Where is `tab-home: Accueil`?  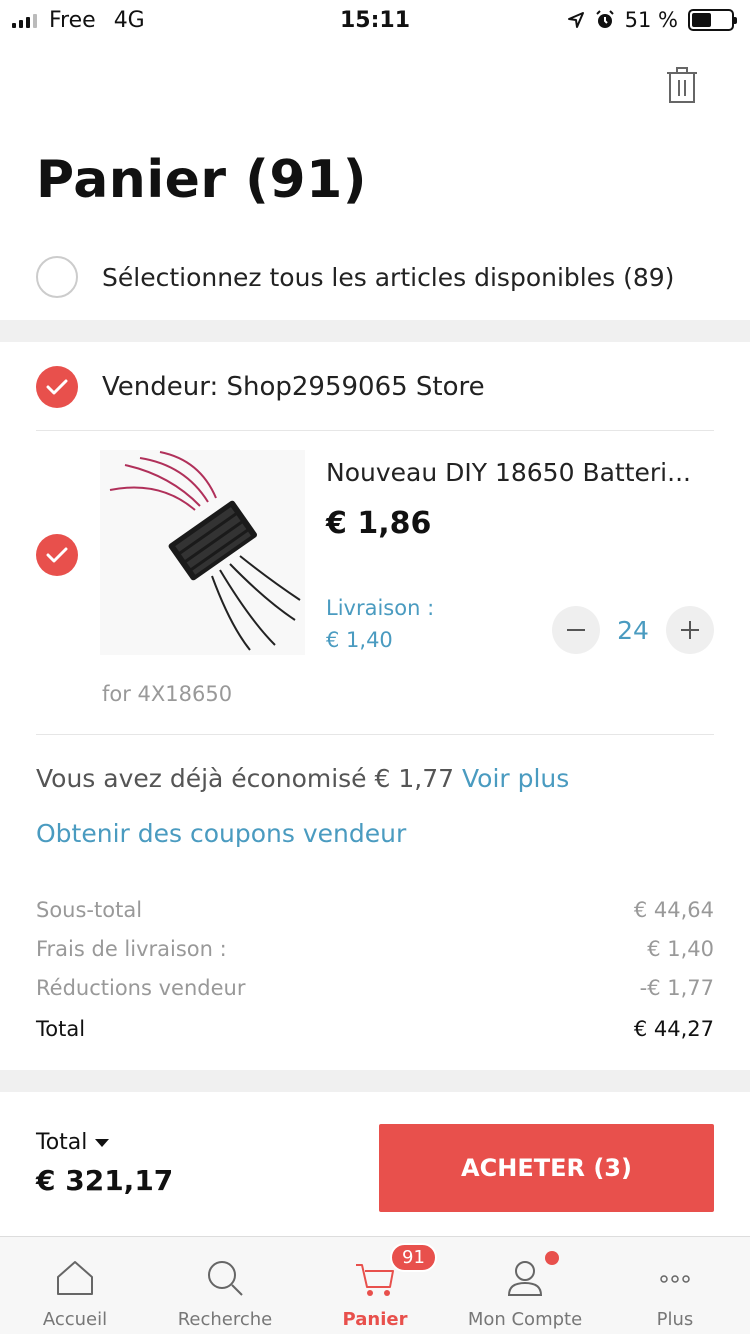 tab-home: Accueil is located at coordinates (75, 1285).